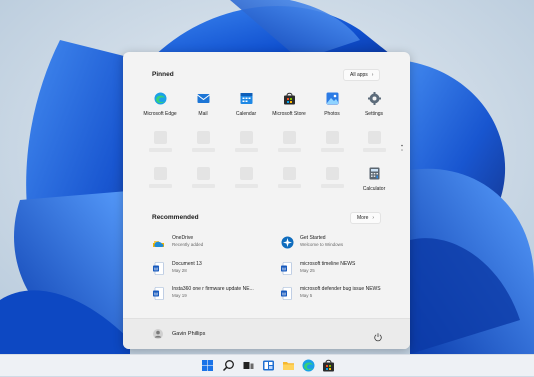 The image size is (534, 377). I want to click on taskbar, so click(267, 365).